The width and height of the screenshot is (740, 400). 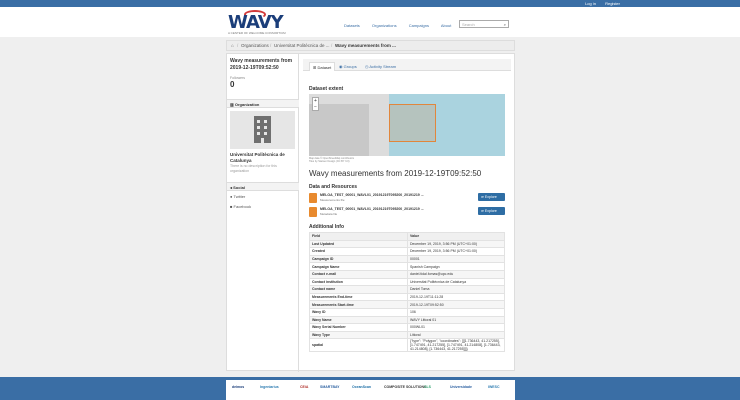 I want to click on partner-logo: IWESC, so click(x=493, y=387).